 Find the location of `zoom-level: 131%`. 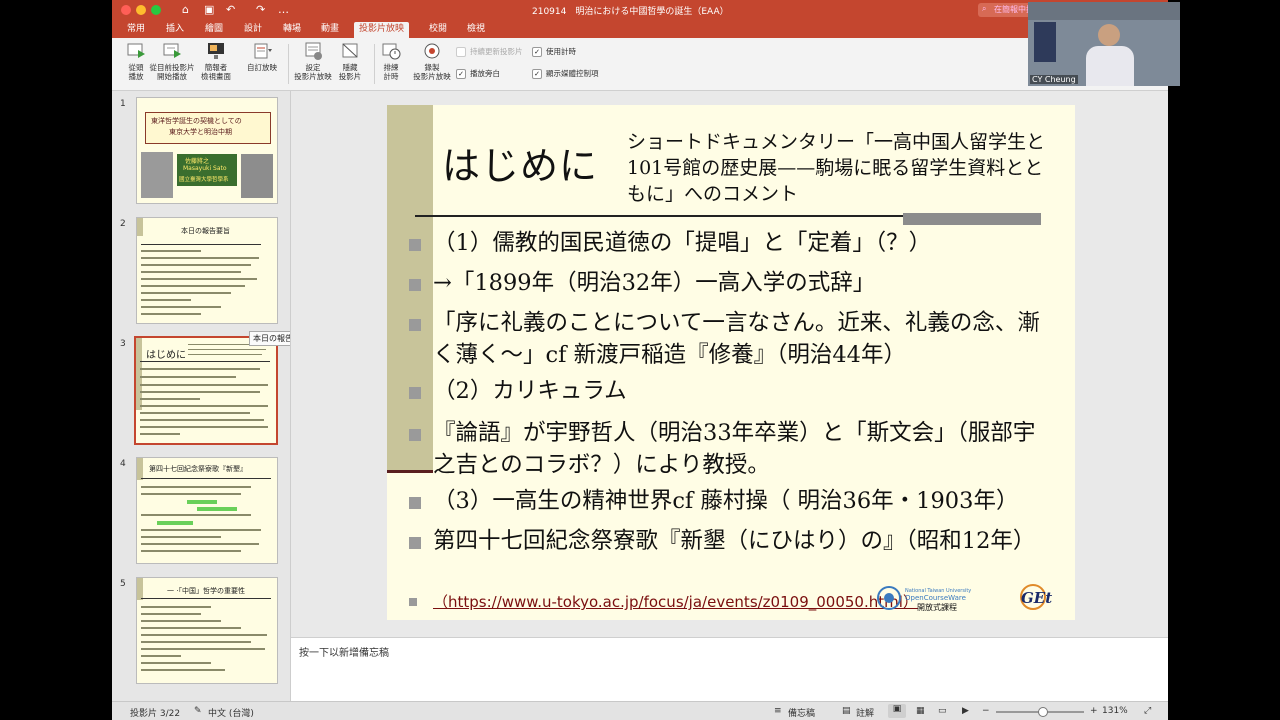

zoom-level: 131% is located at coordinates (1115, 711).